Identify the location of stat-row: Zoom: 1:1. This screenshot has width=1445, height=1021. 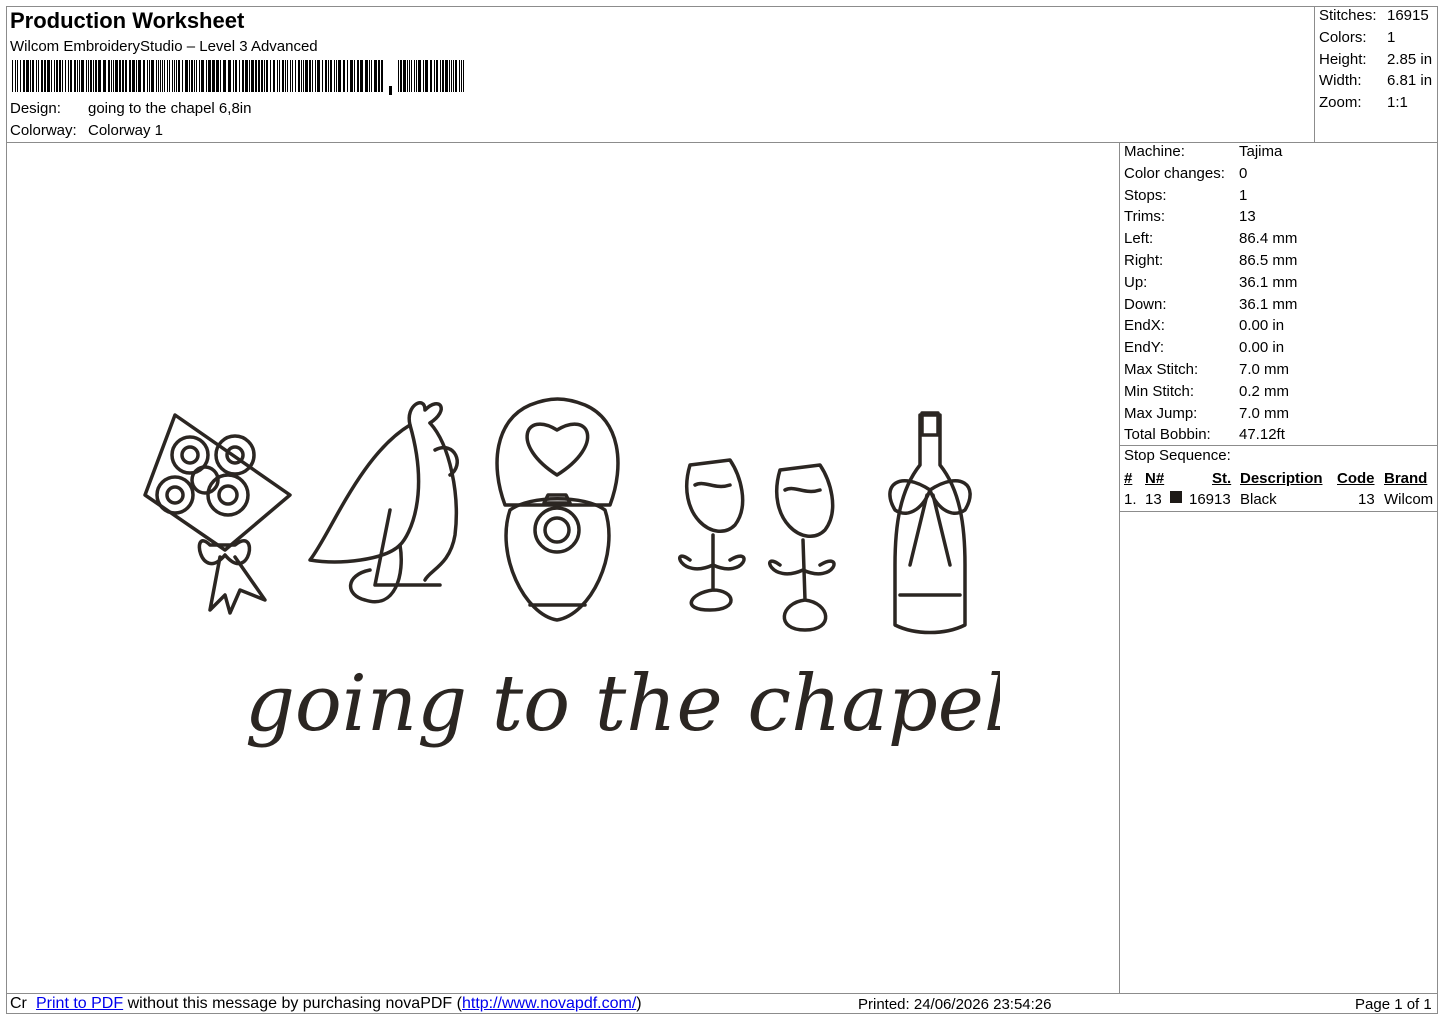
(1363, 103).